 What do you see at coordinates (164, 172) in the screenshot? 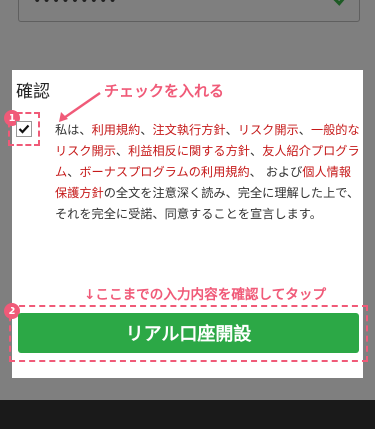
I see `link-bonus-terms: ボーナスプログラムの利用規約` at bounding box center [164, 172].